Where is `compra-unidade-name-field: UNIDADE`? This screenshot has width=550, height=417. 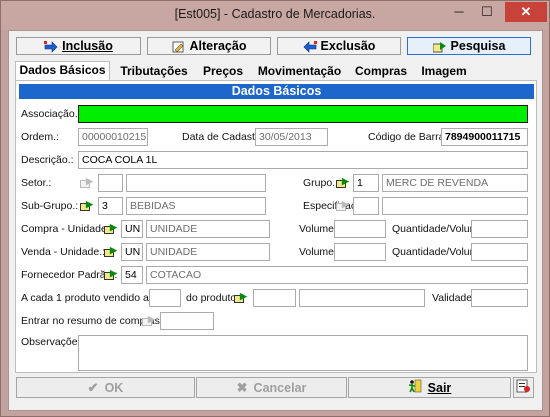 compra-unidade-name-field: UNIDADE is located at coordinates (208, 229).